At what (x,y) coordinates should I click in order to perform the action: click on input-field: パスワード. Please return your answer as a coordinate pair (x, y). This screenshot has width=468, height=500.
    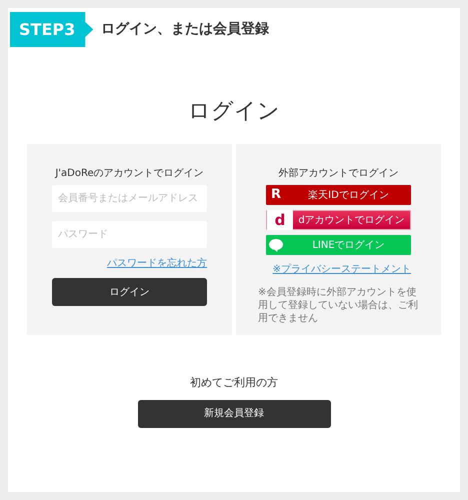
    Looking at the image, I should click on (129, 234).